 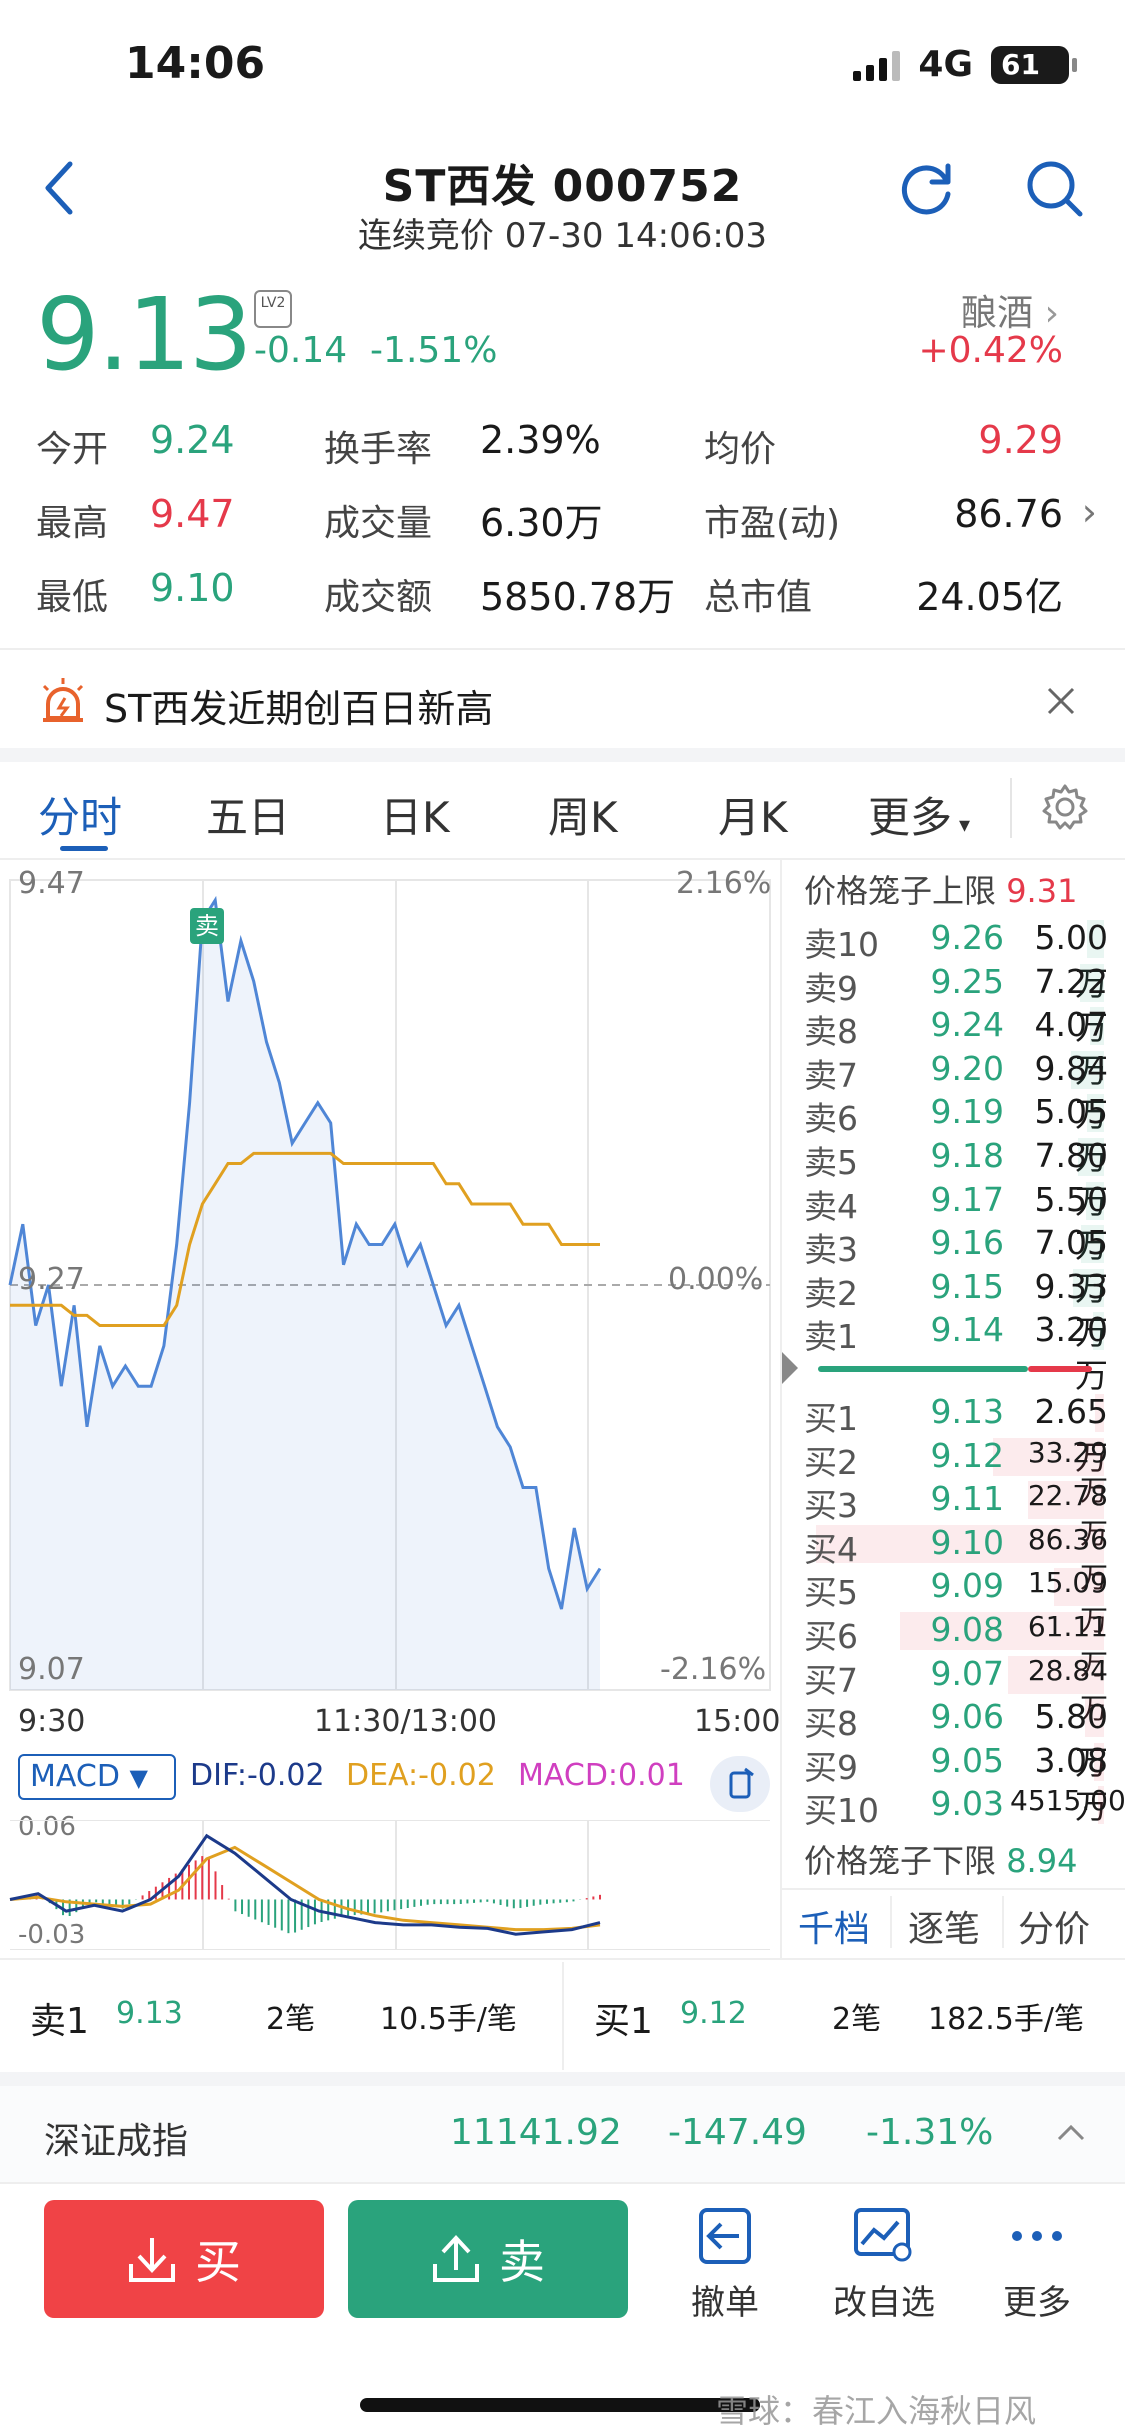 I want to click on level-label: 买7, so click(x=831, y=1680).